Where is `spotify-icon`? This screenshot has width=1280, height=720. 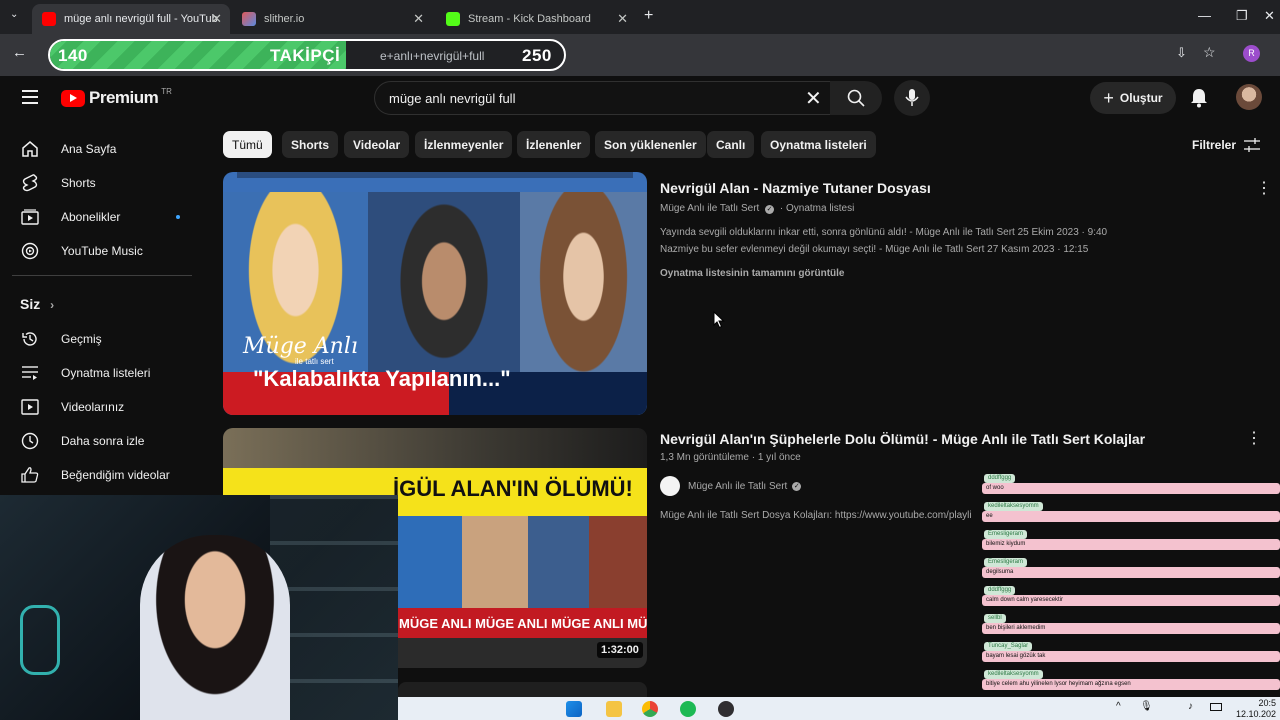
spotify-icon is located at coordinates (688, 709).